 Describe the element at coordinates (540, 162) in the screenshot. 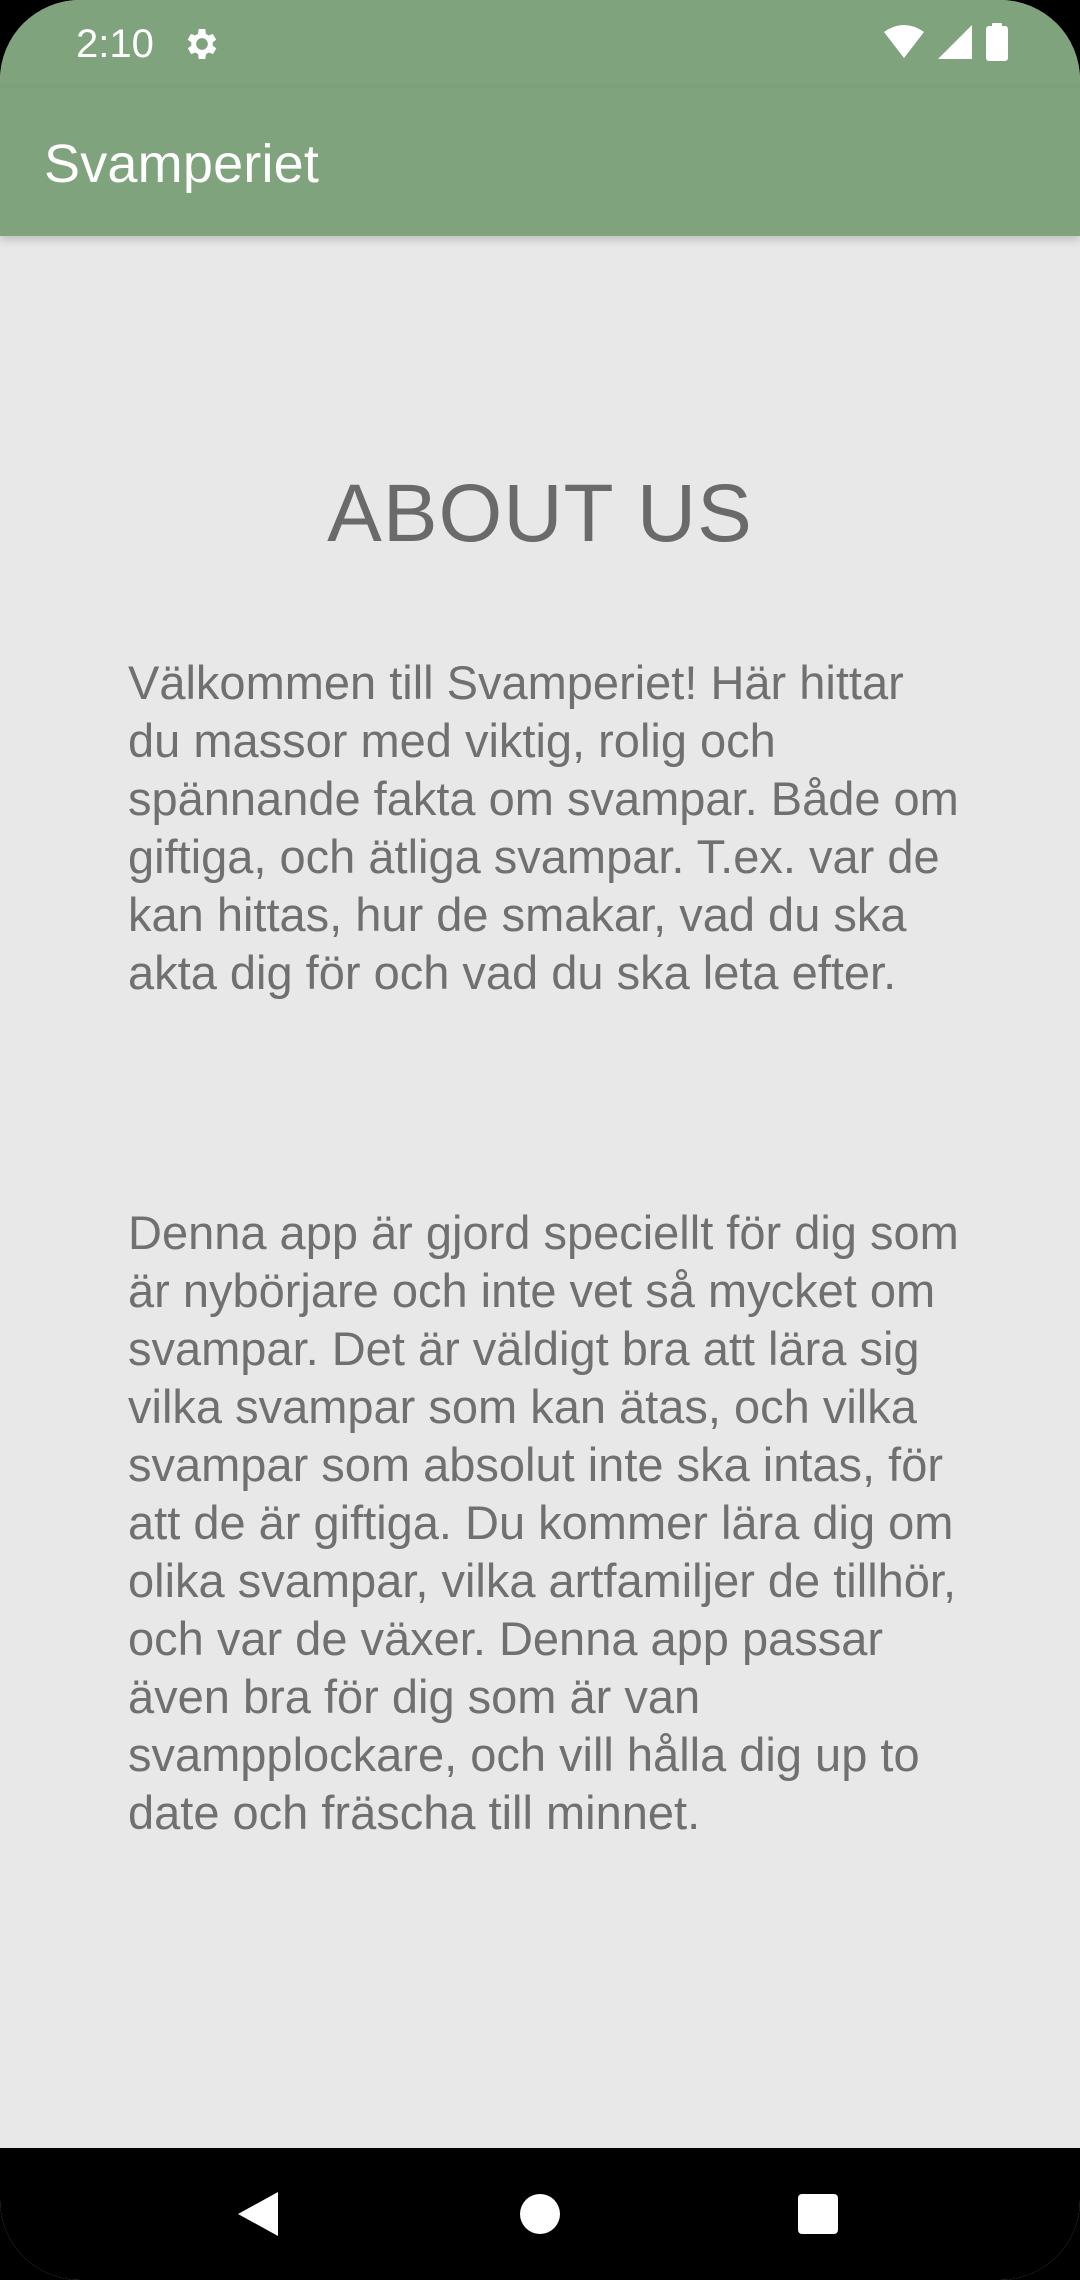

I see `app-bar: Svamperiet` at that location.